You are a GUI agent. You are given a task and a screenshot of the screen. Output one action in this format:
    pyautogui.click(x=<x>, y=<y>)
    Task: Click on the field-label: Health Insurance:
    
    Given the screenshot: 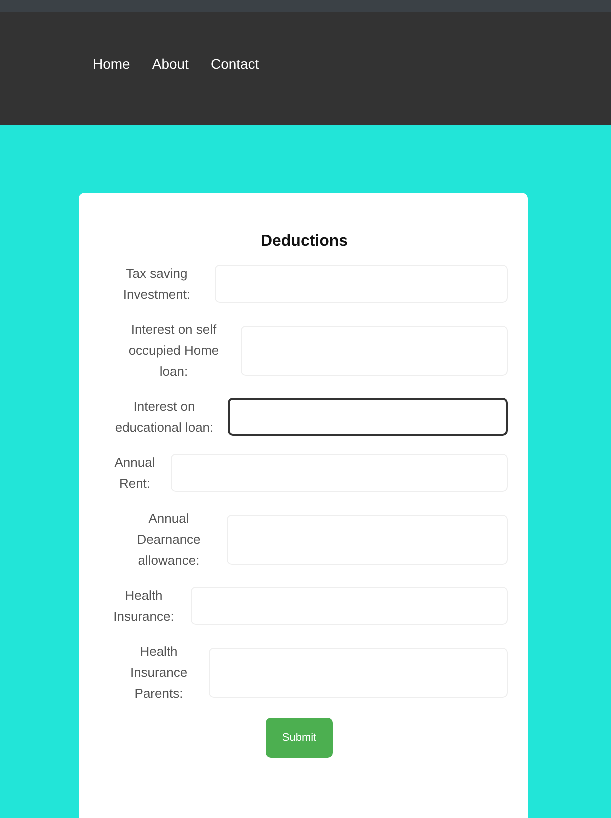 What is the action you would take?
    pyautogui.click(x=144, y=606)
    